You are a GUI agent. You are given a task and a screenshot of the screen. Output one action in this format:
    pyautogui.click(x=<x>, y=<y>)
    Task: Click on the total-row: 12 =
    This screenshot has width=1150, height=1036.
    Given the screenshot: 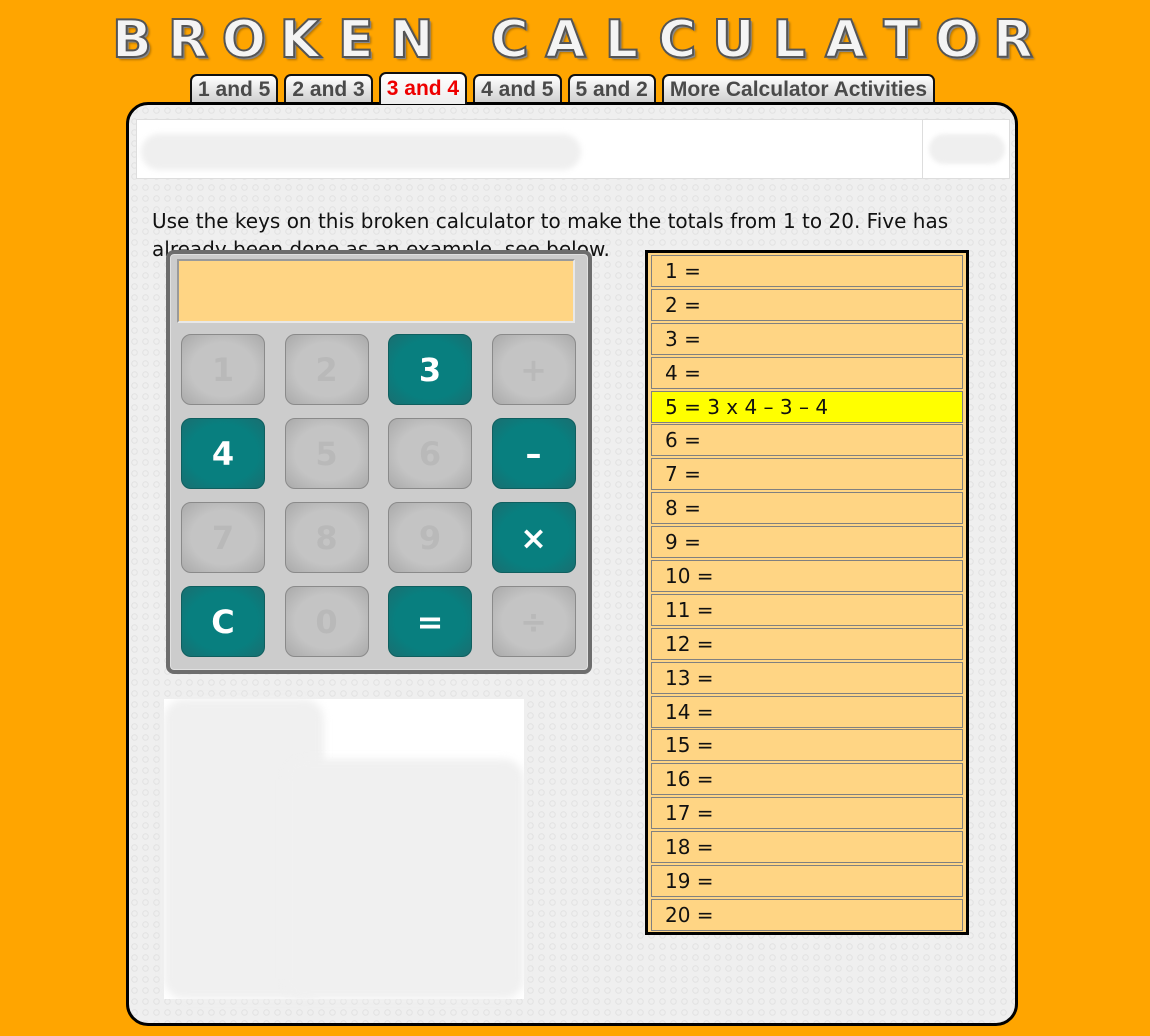 What is the action you would take?
    pyautogui.click(x=807, y=643)
    